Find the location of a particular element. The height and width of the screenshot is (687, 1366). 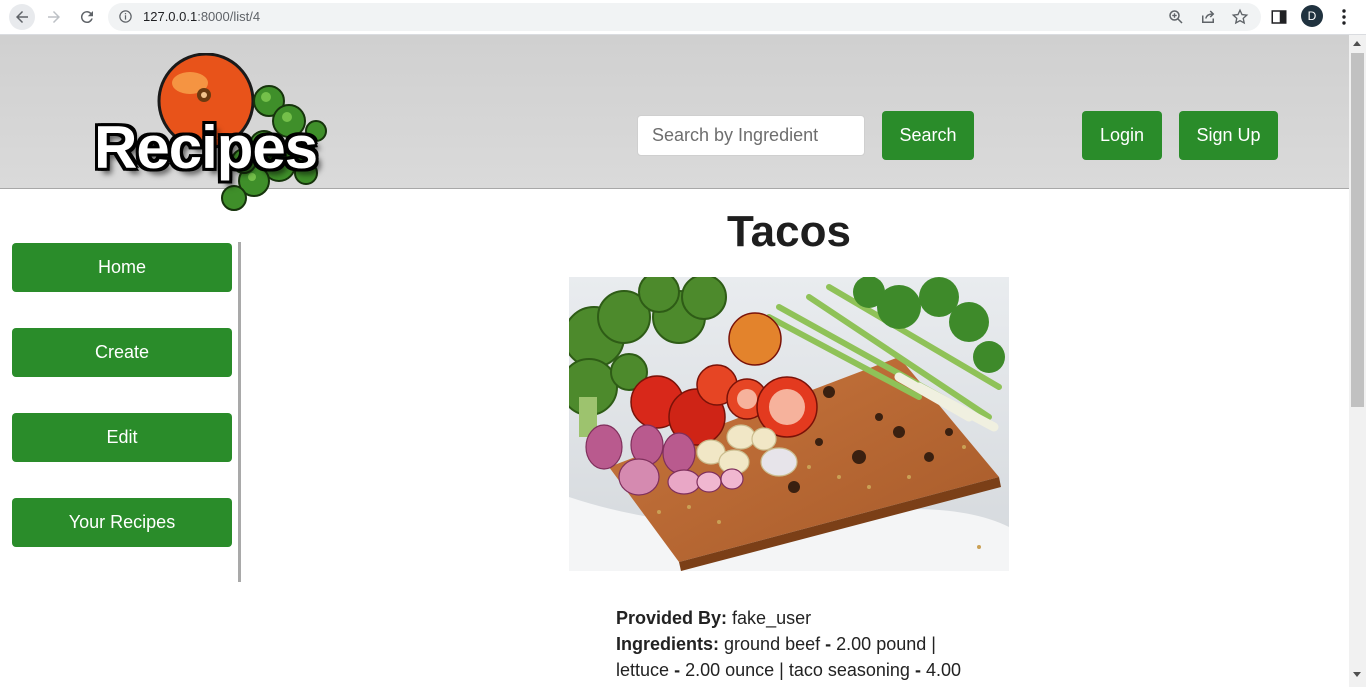

login-button: Login is located at coordinates (1122, 135).